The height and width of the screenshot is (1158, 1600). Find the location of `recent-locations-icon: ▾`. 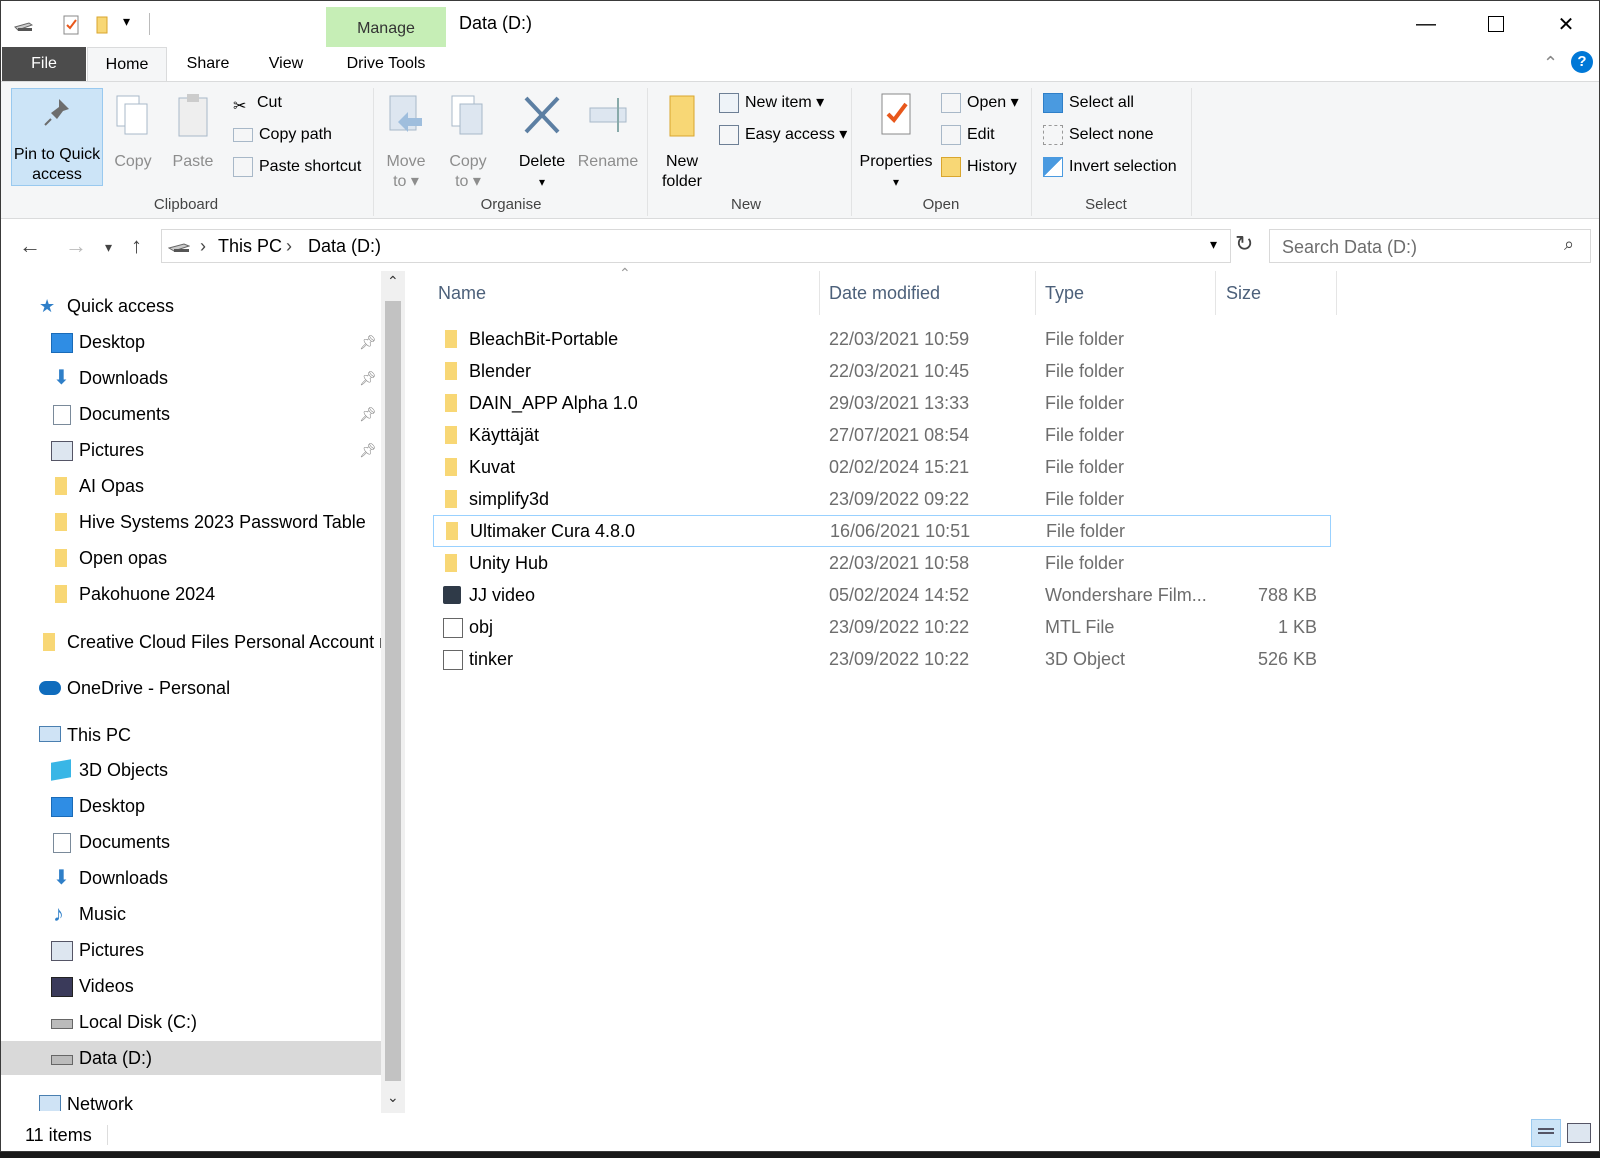

recent-locations-icon: ▾ is located at coordinates (108, 247).